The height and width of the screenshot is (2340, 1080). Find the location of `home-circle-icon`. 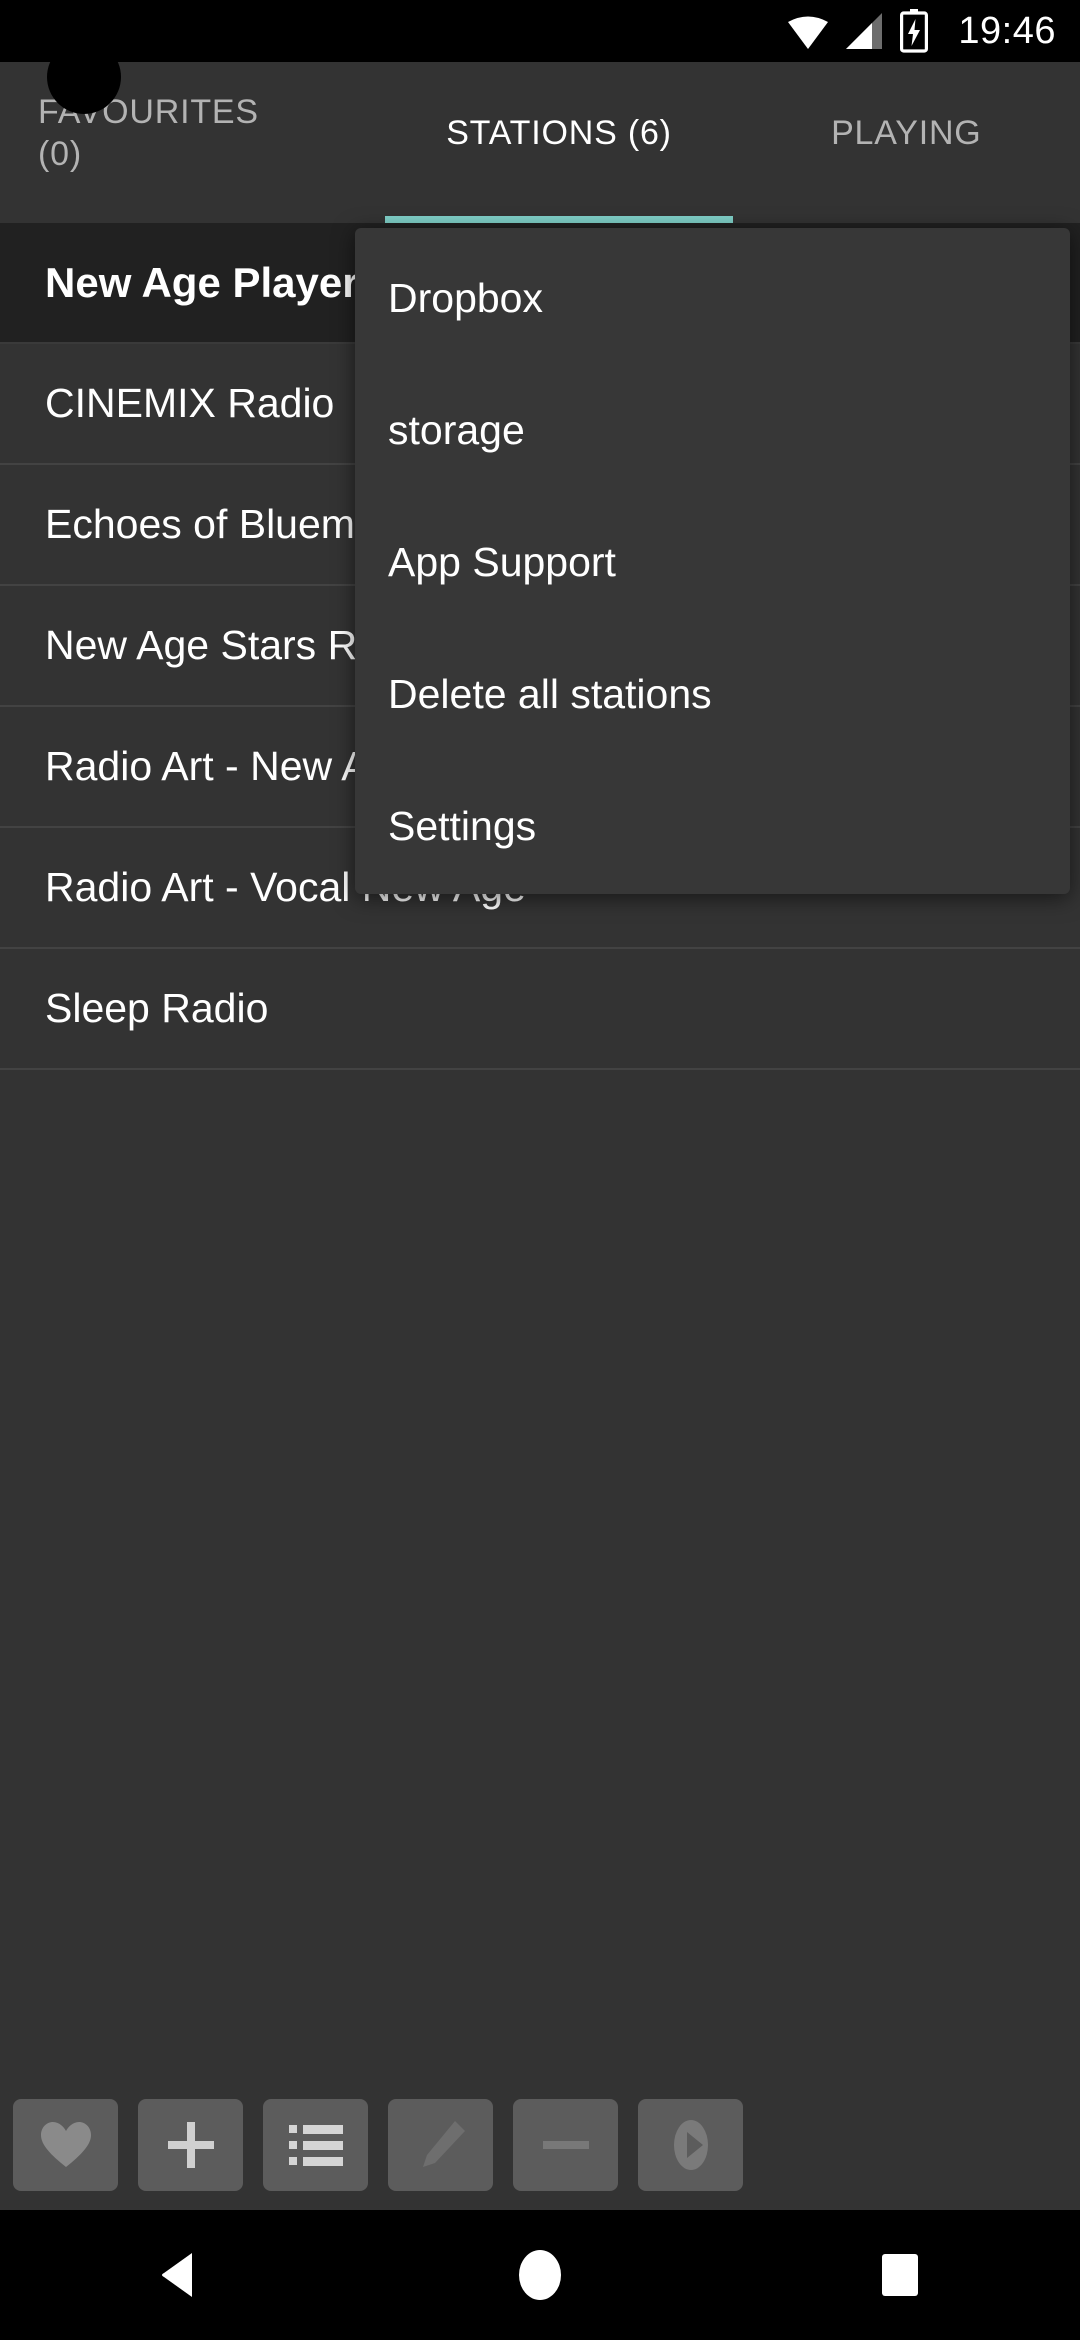

home-circle-icon is located at coordinates (540, 2275).